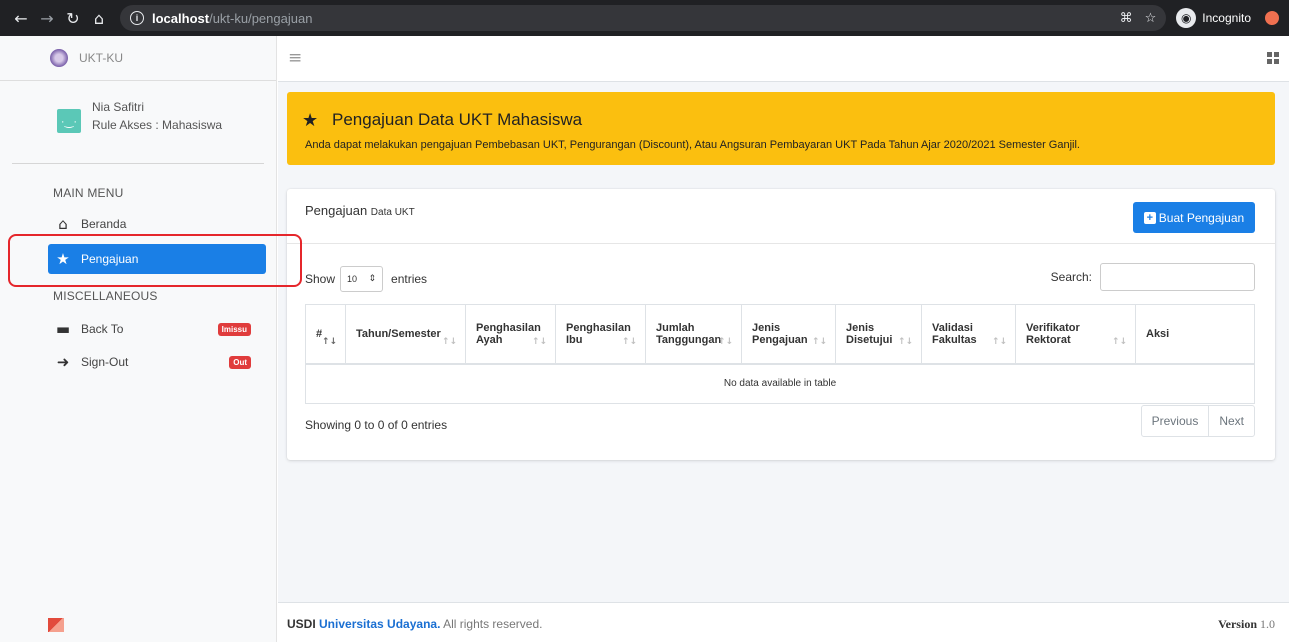 The height and width of the screenshot is (642, 1289). Describe the element at coordinates (99, 18) in the screenshot. I see `home-browser-icon: ⌂` at that location.